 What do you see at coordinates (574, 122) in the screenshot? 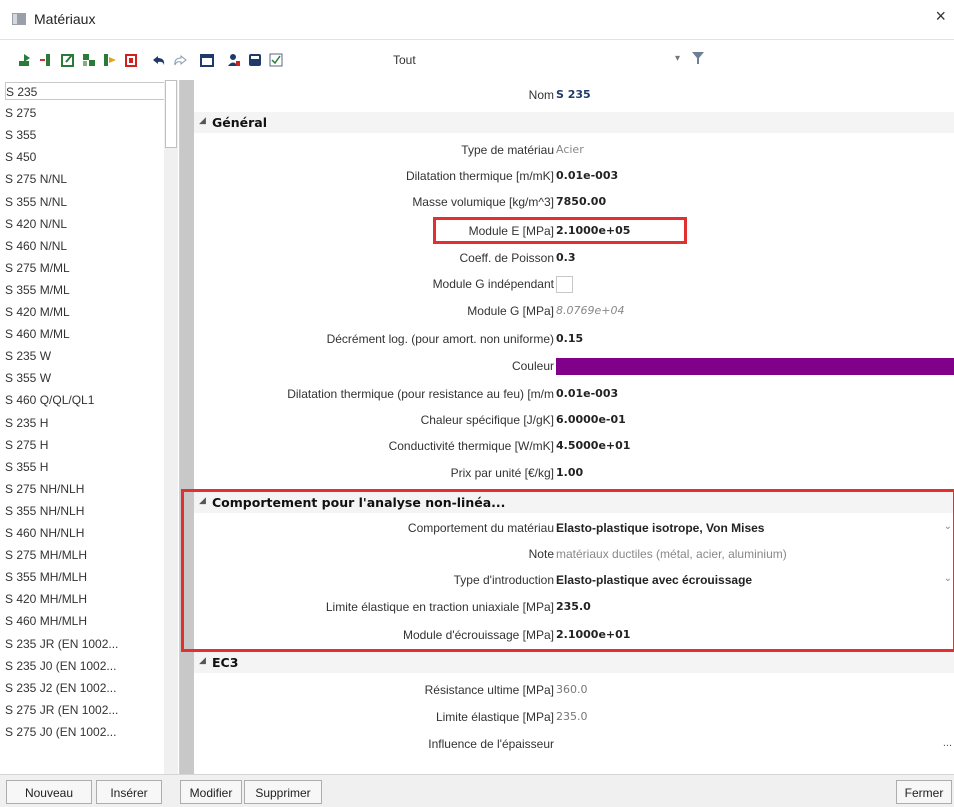
I see `section-general: ◢ Général` at bounding box center [574, 122].